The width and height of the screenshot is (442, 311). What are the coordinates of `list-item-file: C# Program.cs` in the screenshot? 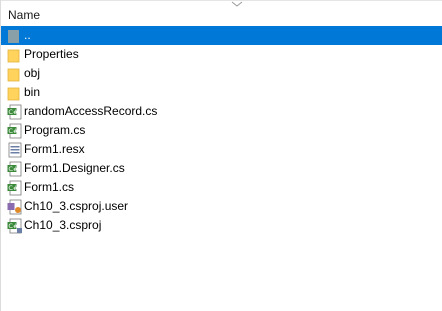 It's located at (221, 130).